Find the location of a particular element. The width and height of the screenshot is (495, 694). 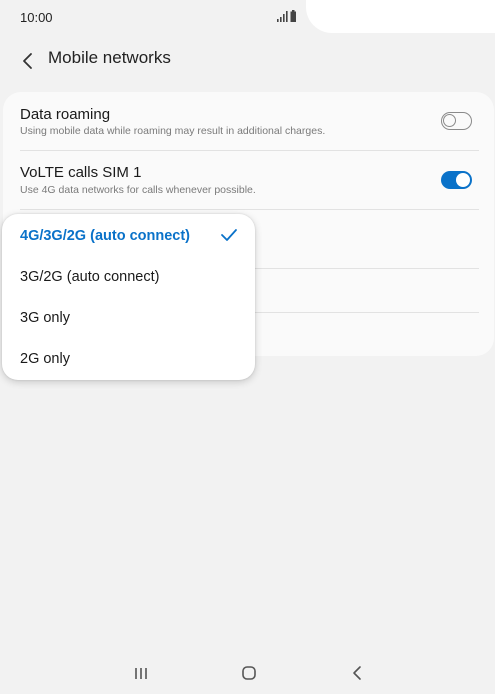

back-button is located at coordinates (28, 61).